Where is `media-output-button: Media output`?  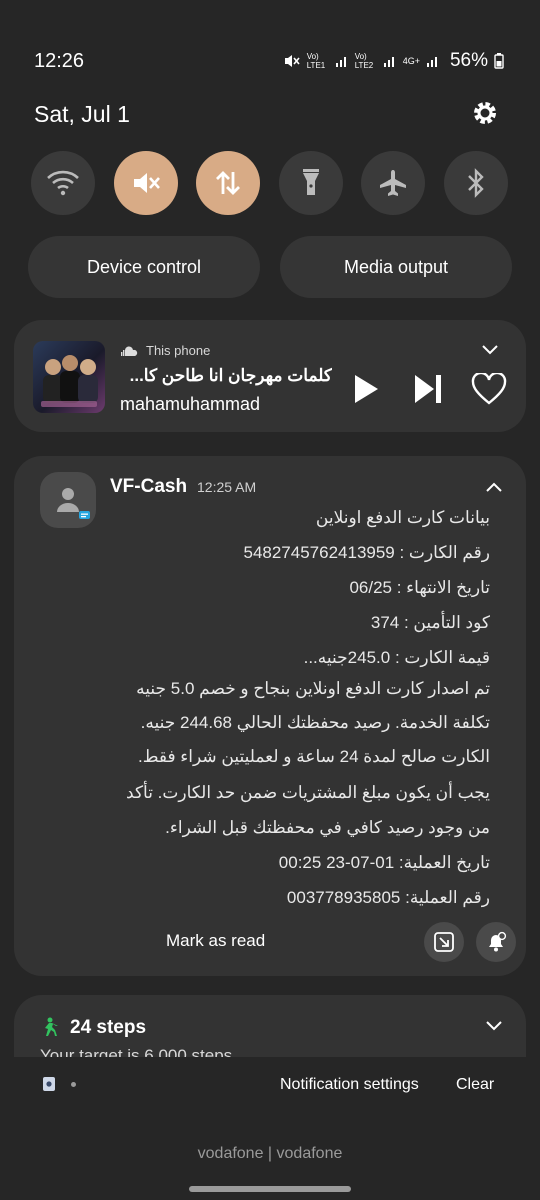
media-output-button: Media output is located at coordinates (396, 267).